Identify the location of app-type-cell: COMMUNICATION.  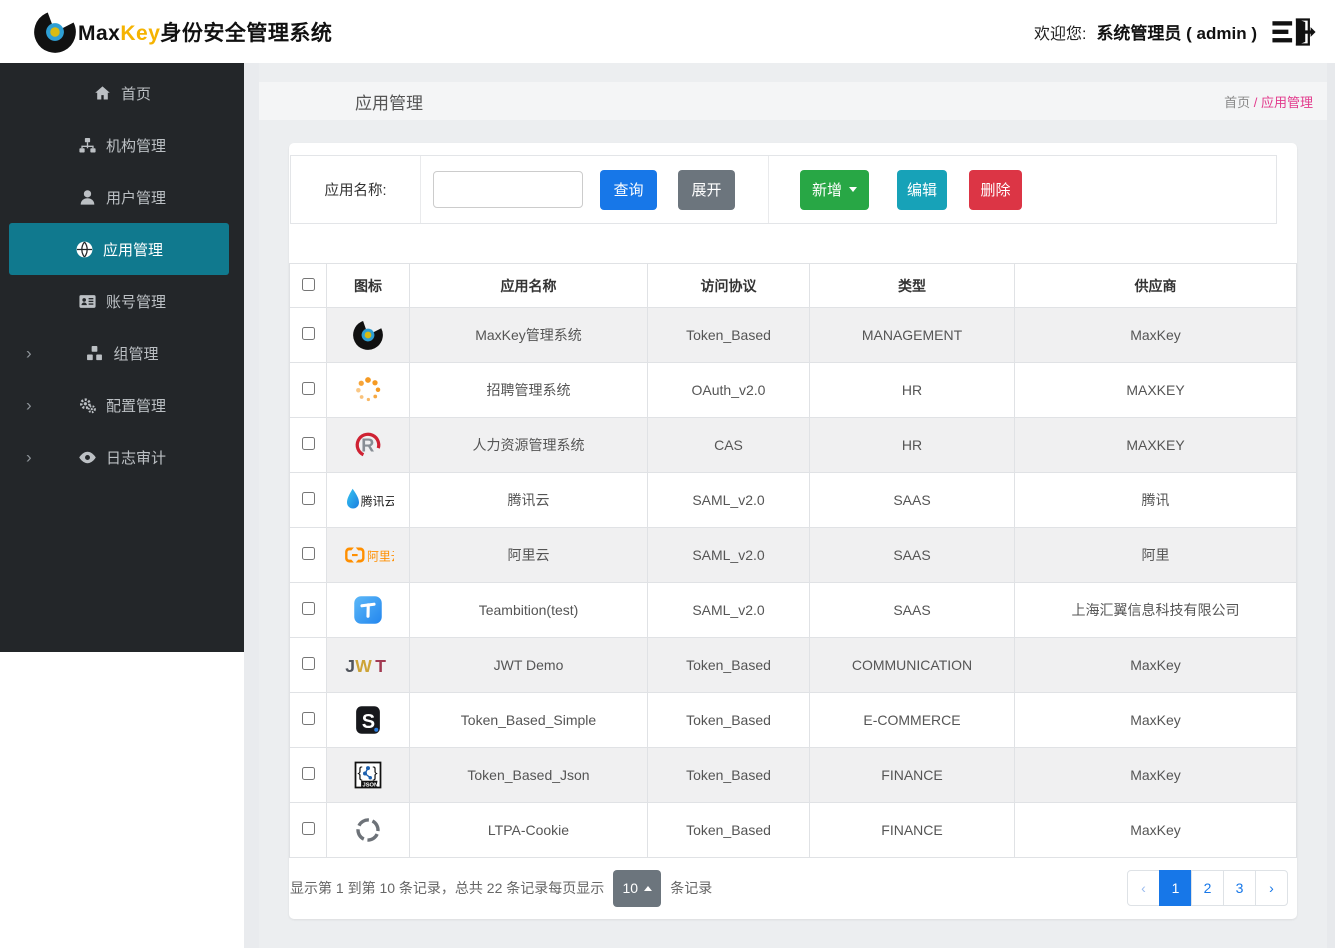
(912, 665).